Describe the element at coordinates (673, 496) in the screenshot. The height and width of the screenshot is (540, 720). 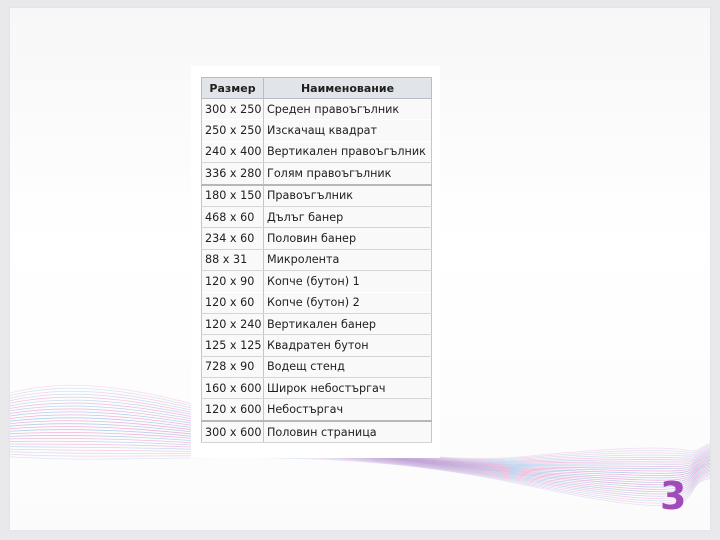
I see `page-number: 3` at that location.